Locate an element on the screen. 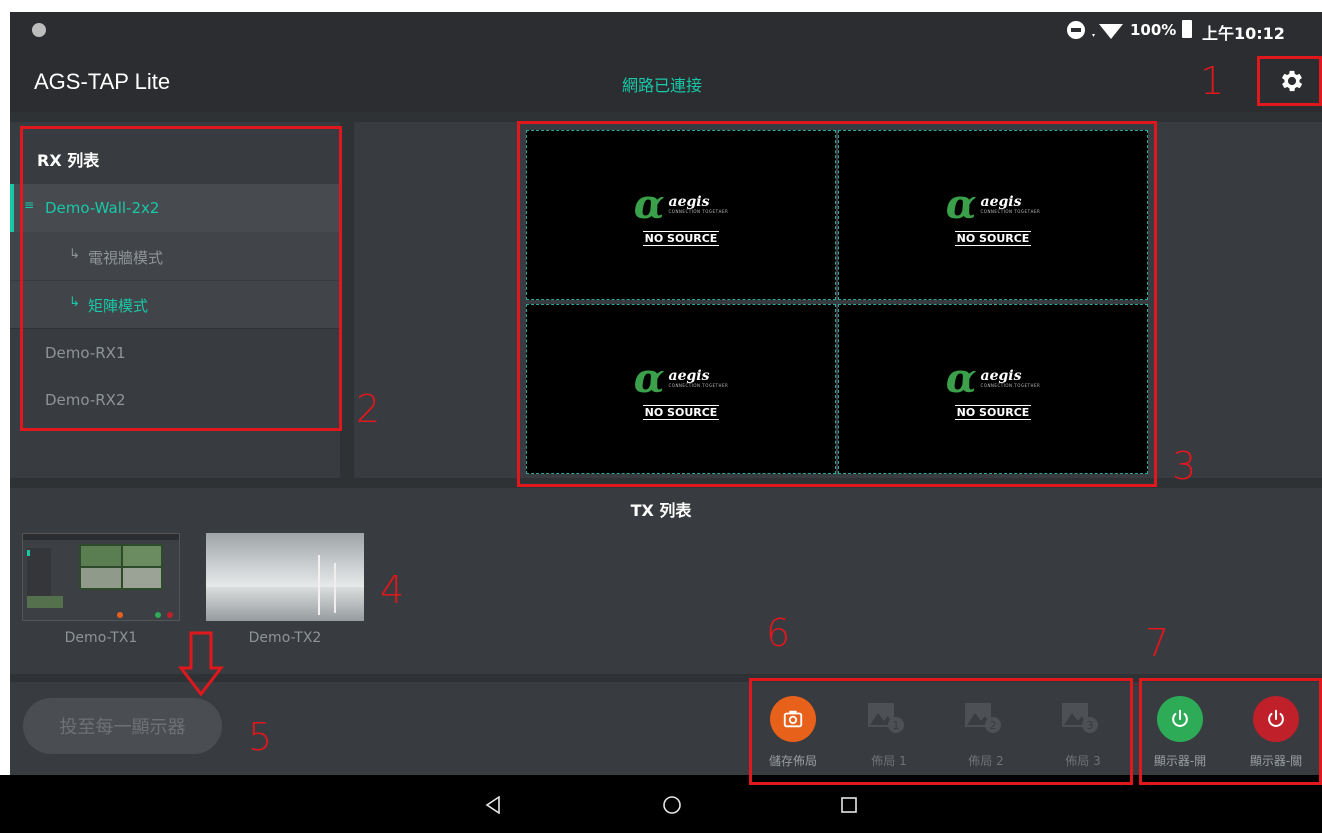 The image size is (1322, 833). left-margin is located at coordinates (5, 387).